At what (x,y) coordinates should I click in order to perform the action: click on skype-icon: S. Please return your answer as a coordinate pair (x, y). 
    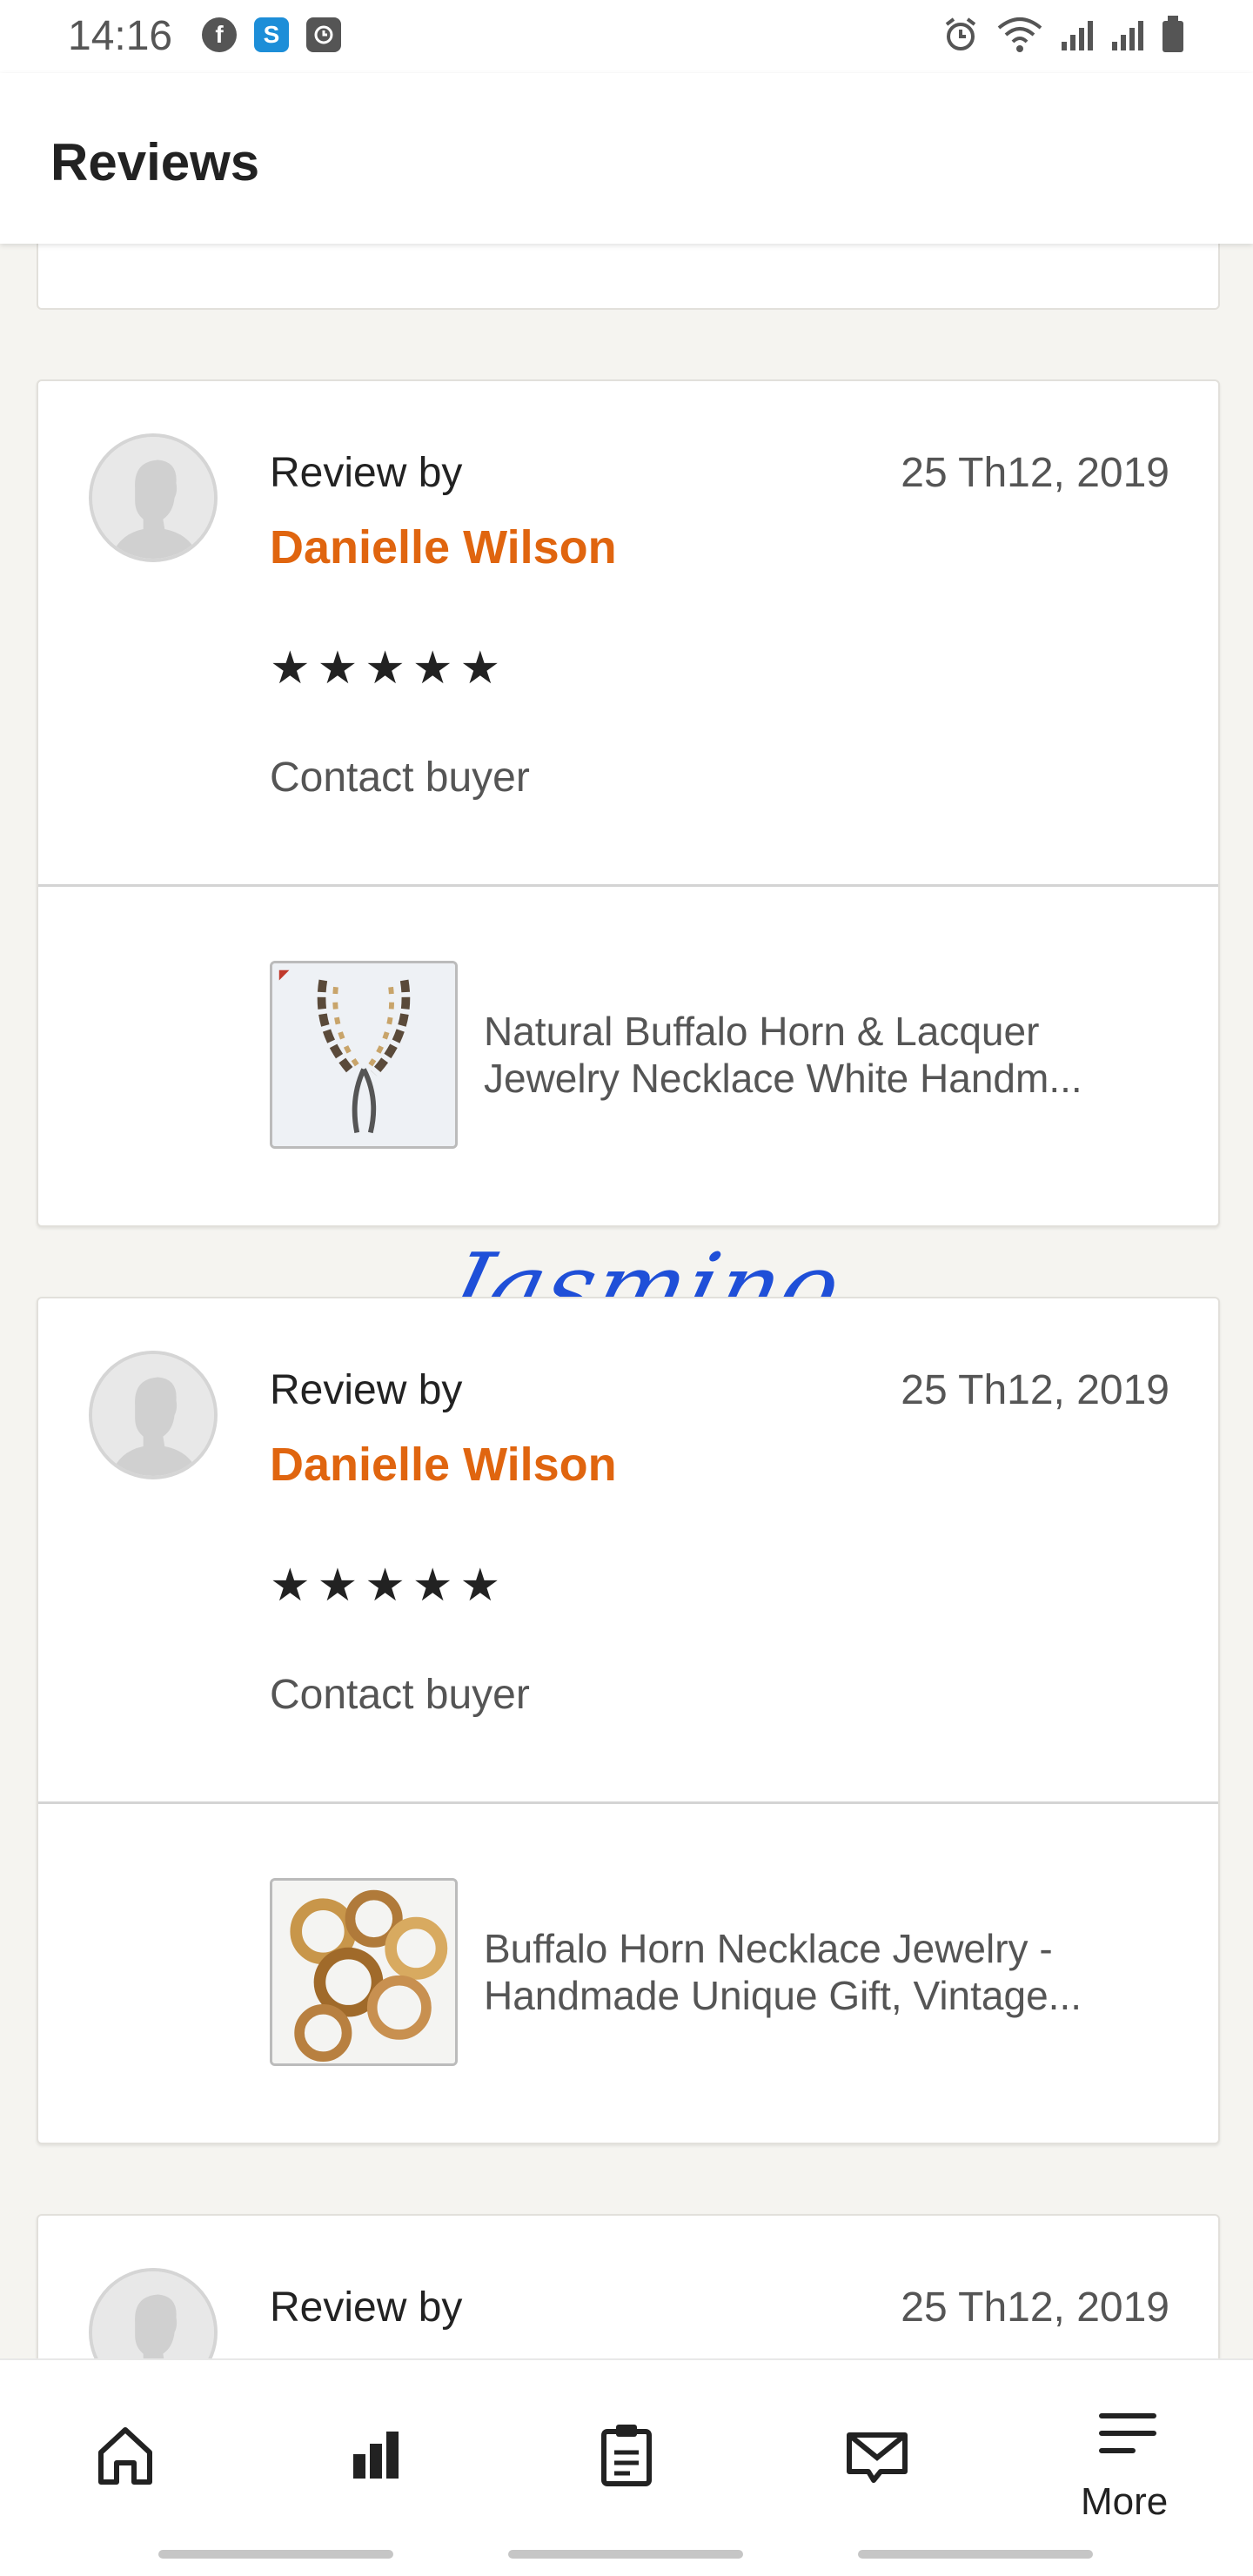
    Looking at the image, I should click on (271, 34).